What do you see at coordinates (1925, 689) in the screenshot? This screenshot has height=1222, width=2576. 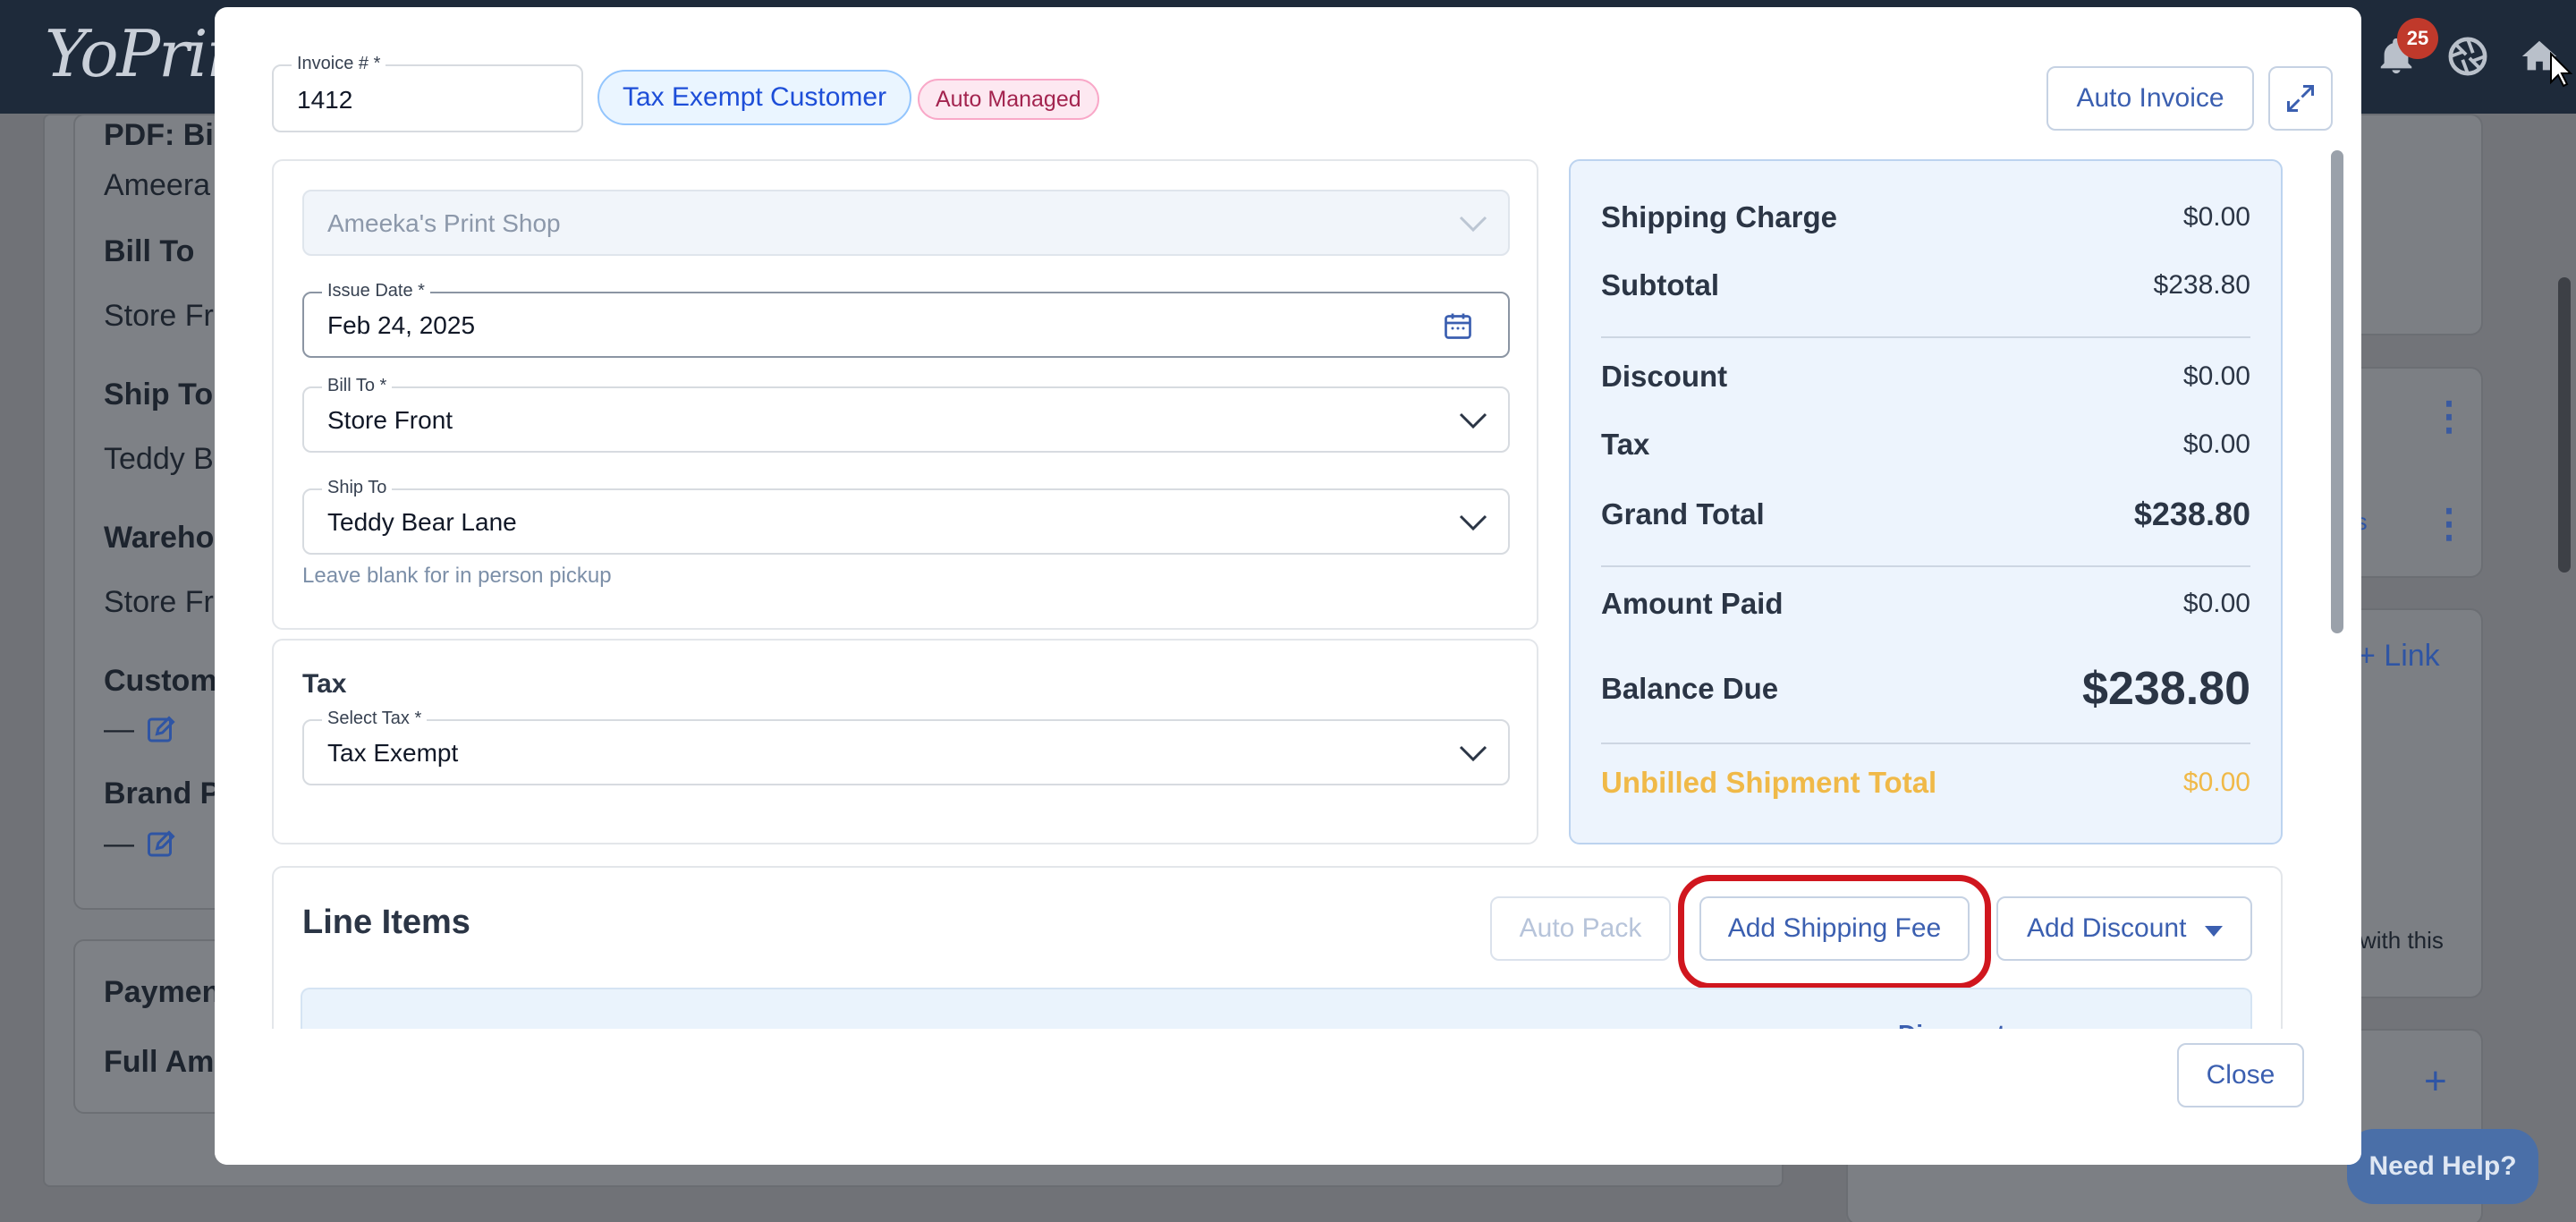 I see `balance-due-row: Balance Due $238.80` at bounding box center [1925, 689].